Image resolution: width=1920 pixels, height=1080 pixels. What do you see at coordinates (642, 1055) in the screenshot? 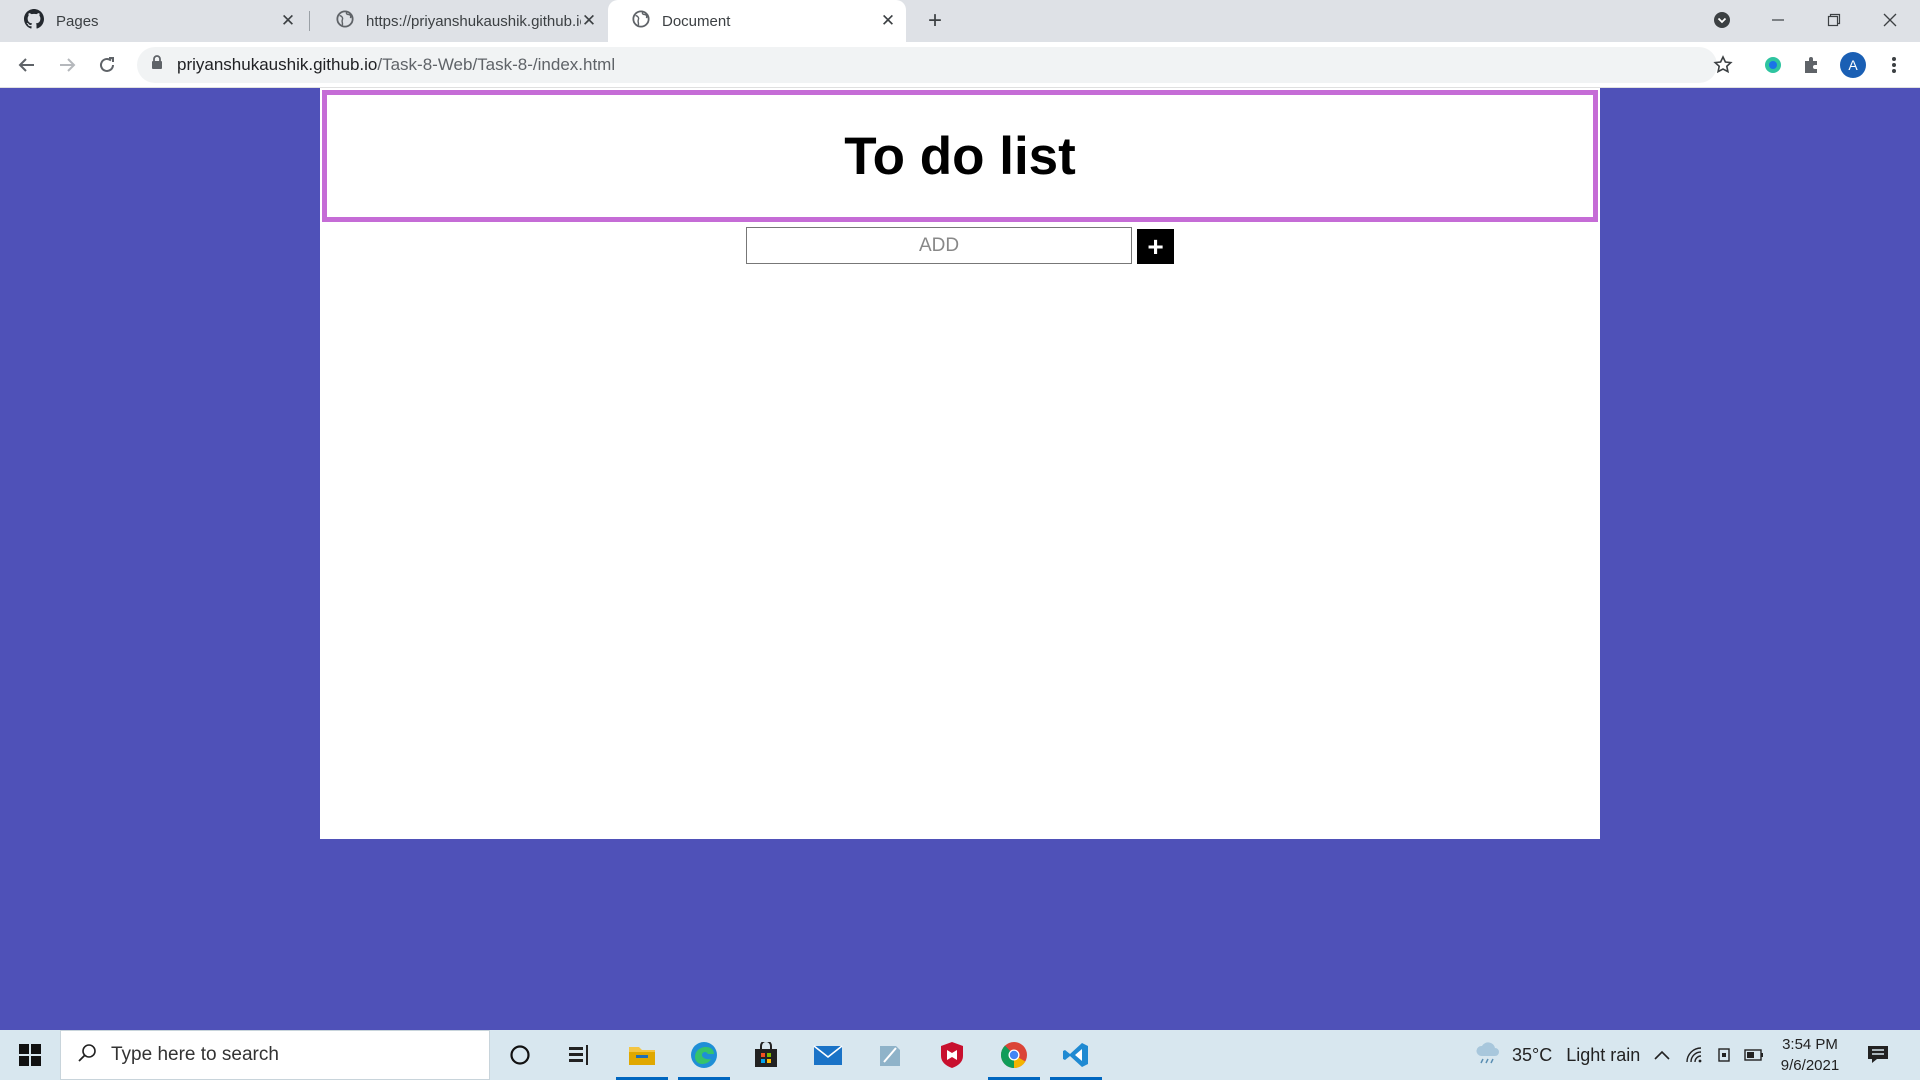
I see `file-explorer-icon` at bounding box center [642, 1055].